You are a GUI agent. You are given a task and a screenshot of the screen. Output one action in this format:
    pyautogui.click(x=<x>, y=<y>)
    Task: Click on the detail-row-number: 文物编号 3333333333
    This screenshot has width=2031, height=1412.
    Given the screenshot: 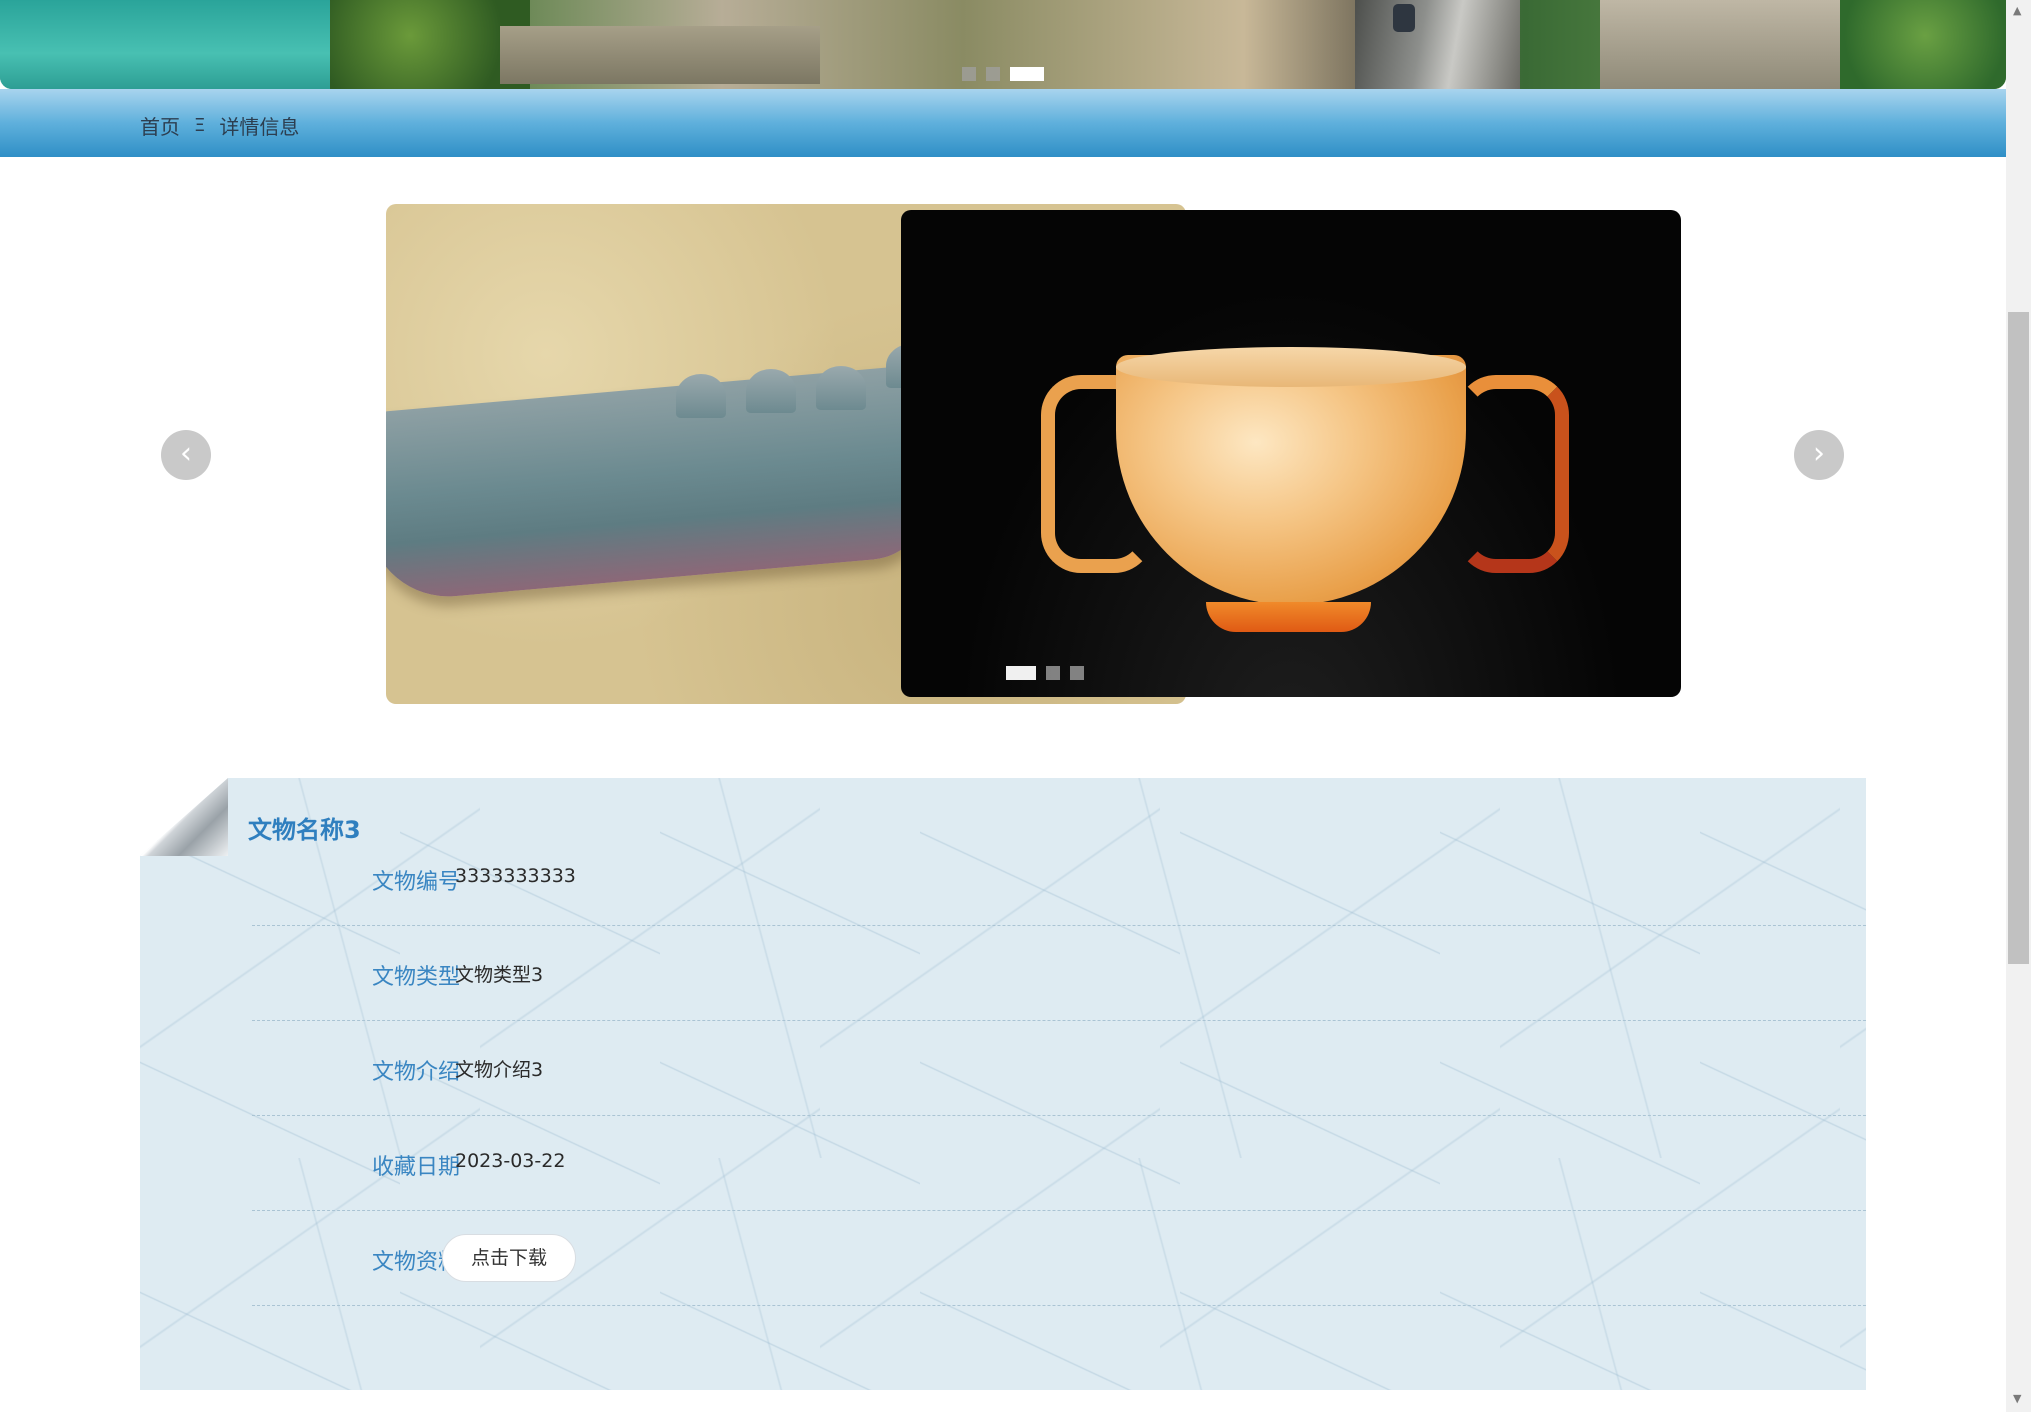 What is the action you would take?
    pyautogui.click(x=1059, y=878)
    